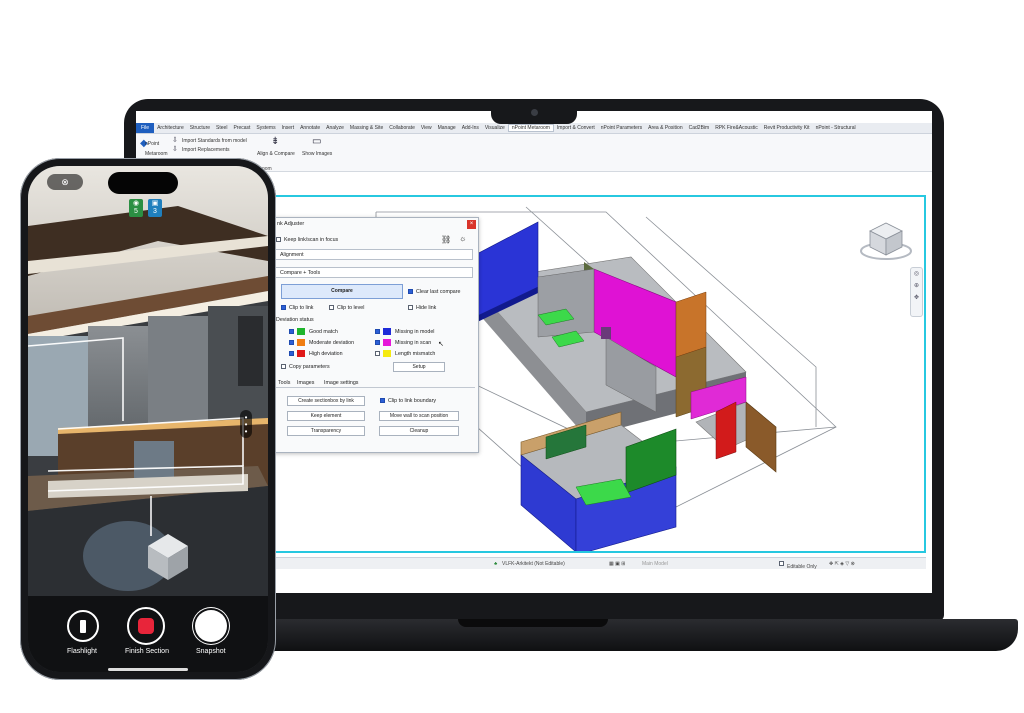  Describe the element at coordinates (530, 128) in the screenshot. I see `ribbon-tab: nPoint Metaroom` at that location.